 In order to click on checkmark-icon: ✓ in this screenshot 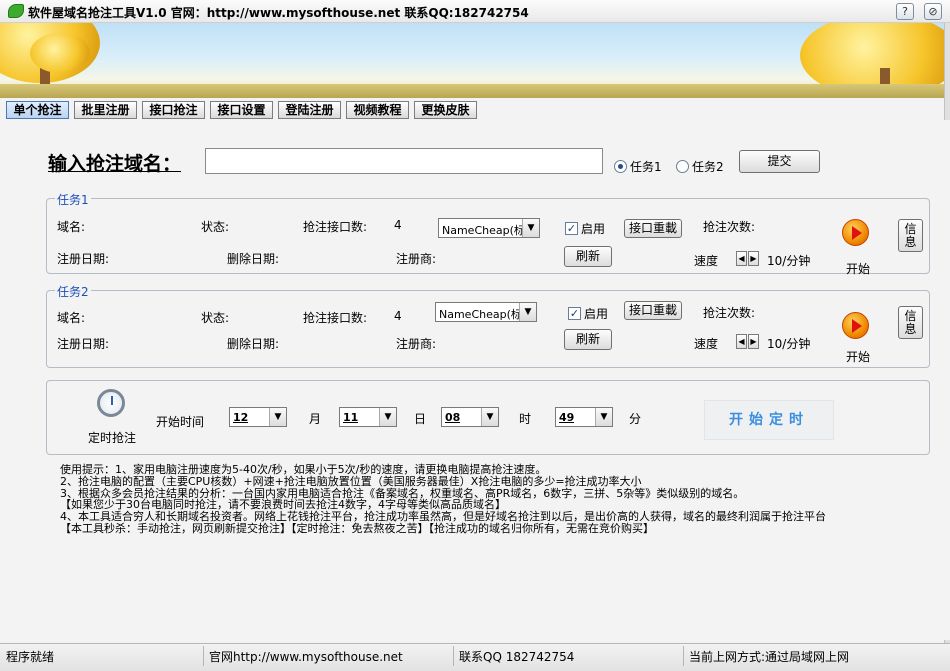, I will do `click(571, 228)`.